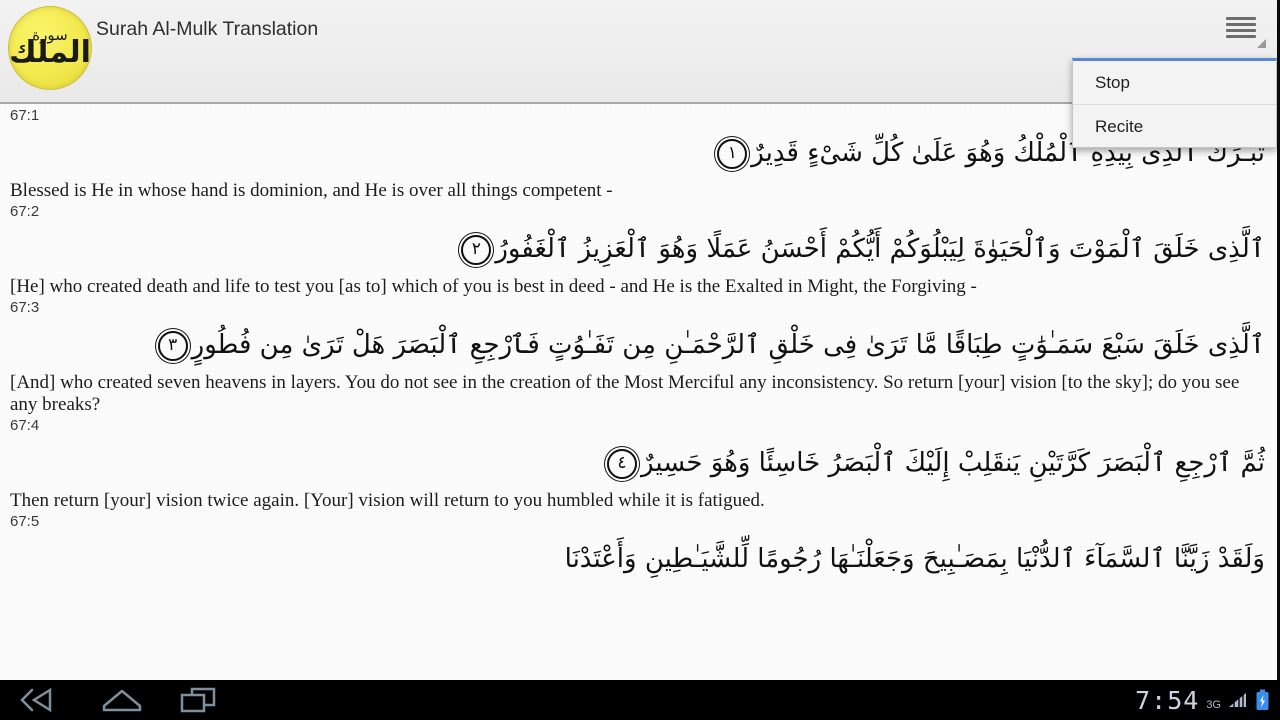 This screenshot has width=1280, height=720. Describe the element at coordinates (1241, 29) in the screenshot. I see `hamburger-menu-icon` at that location.